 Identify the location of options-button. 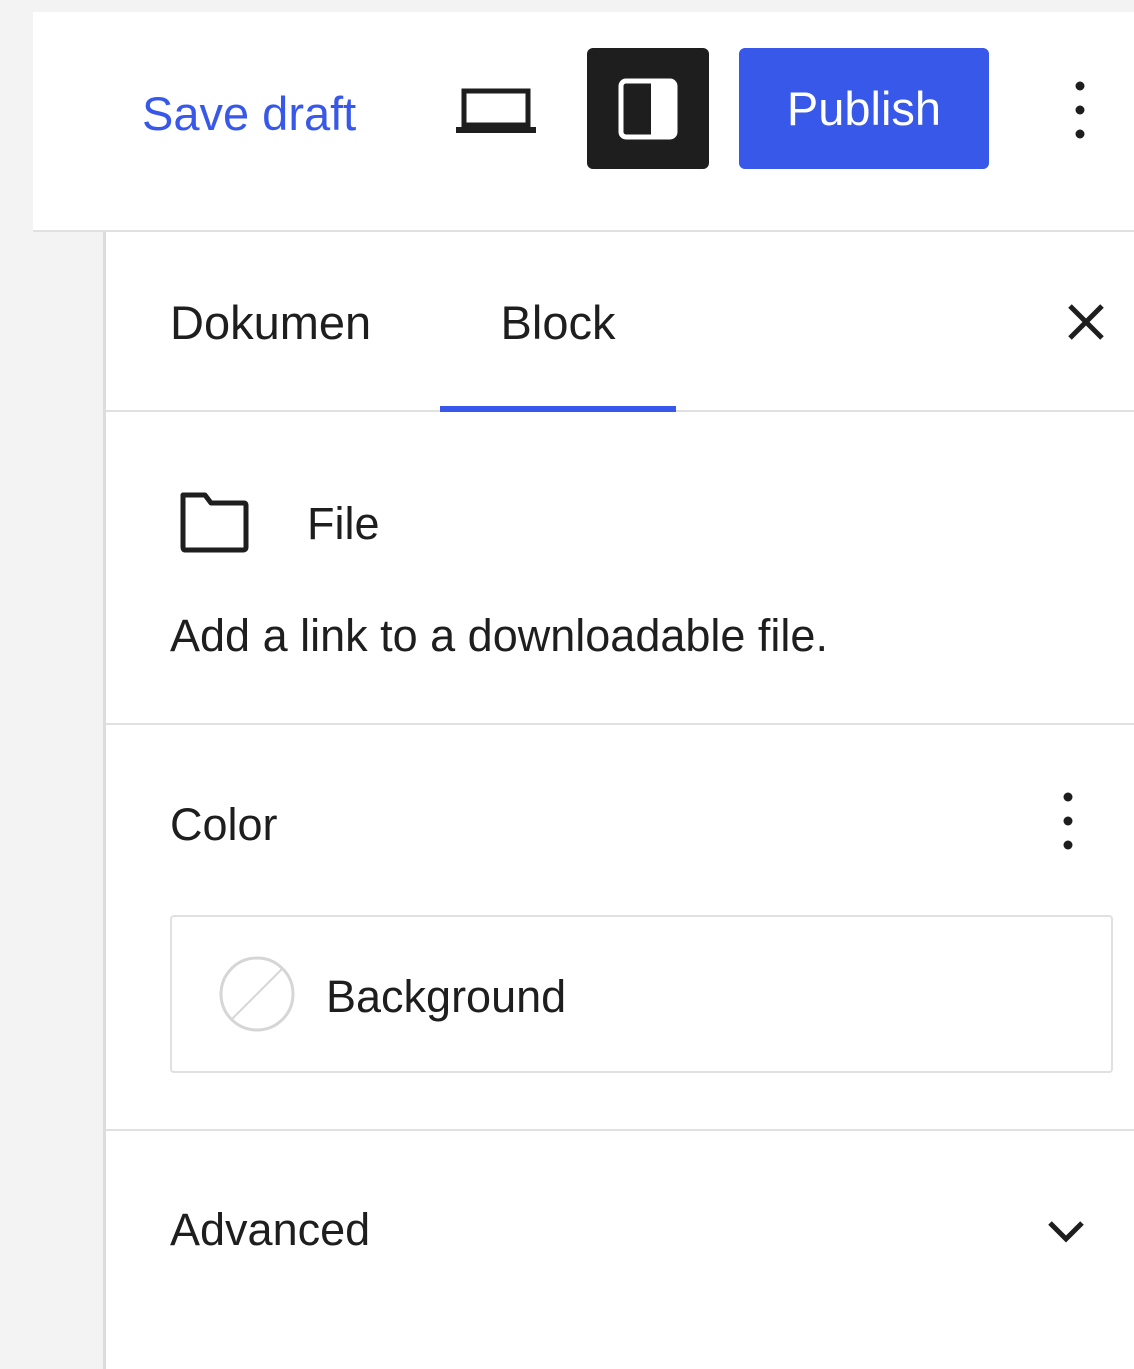
(1080, 110).